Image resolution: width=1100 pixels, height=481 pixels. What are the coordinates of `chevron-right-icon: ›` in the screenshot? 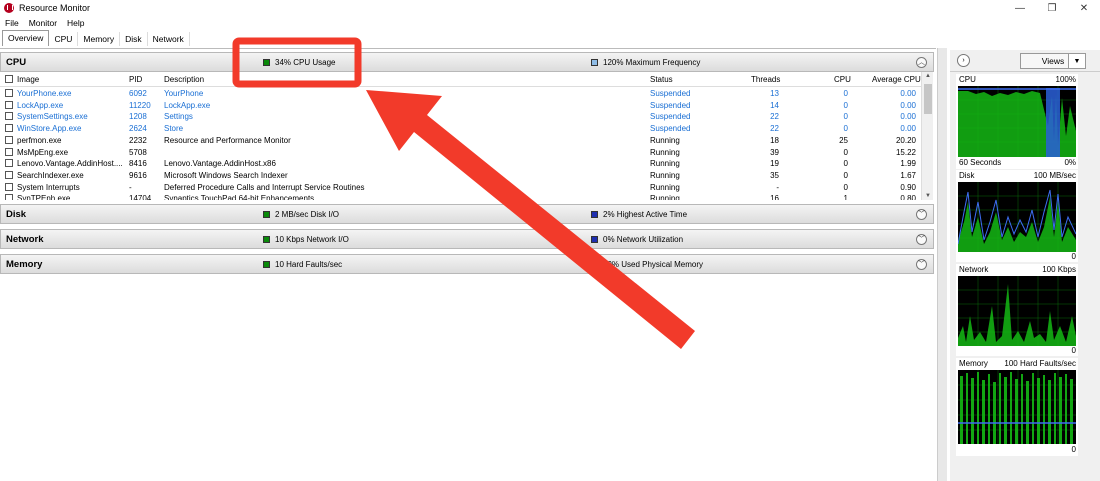 It's located at (963, 60).